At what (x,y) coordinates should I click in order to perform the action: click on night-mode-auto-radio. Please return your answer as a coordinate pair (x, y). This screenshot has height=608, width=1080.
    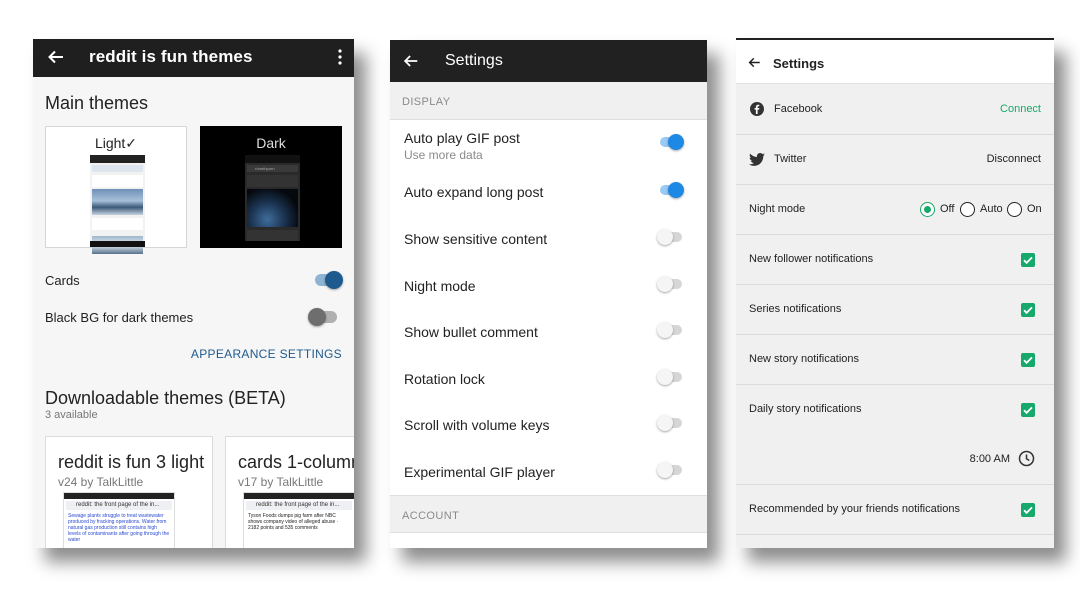
    Looking at the image, I should click on (967, 209).